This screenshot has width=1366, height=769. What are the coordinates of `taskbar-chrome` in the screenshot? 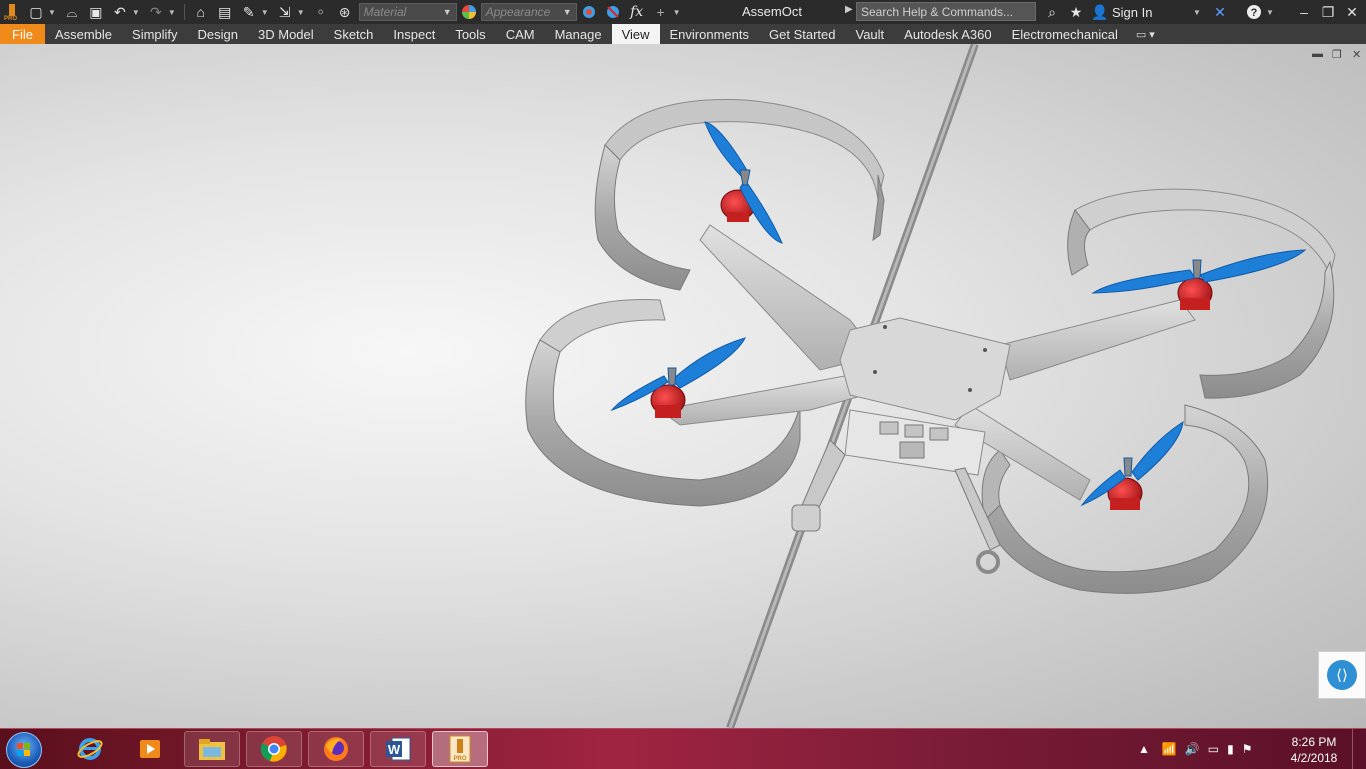 It's located at (274, 749).